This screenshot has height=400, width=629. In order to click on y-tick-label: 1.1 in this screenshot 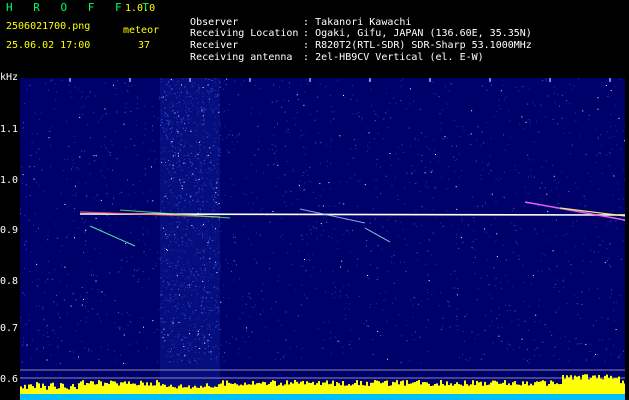, I will do `click(9, 129)`.